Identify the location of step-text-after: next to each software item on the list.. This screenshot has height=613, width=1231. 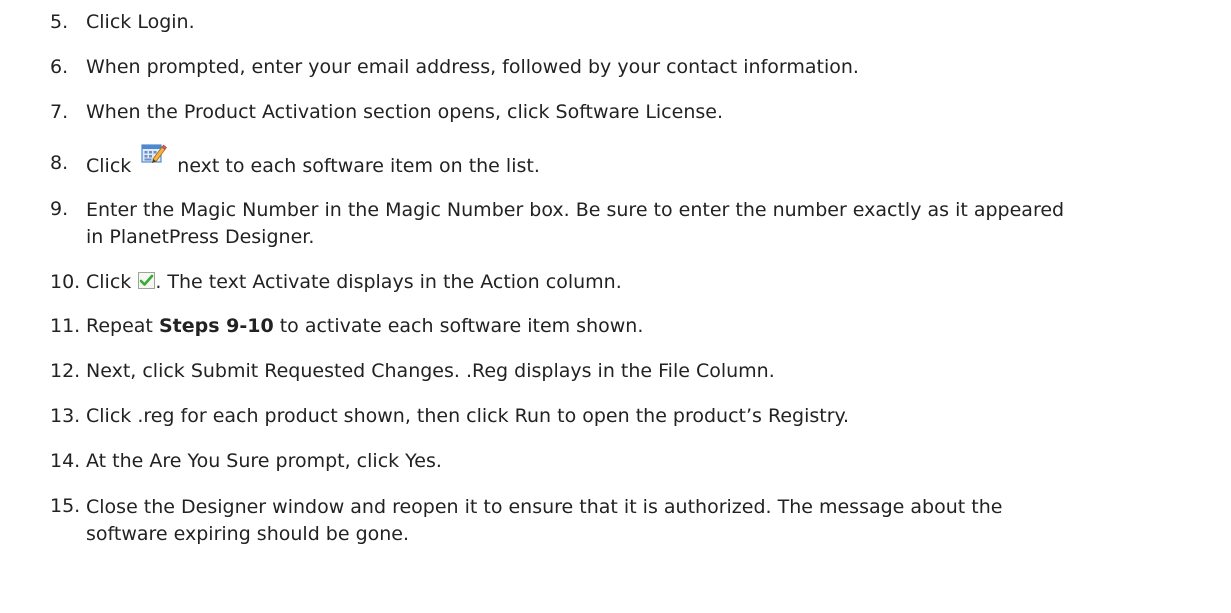
(358, 166).